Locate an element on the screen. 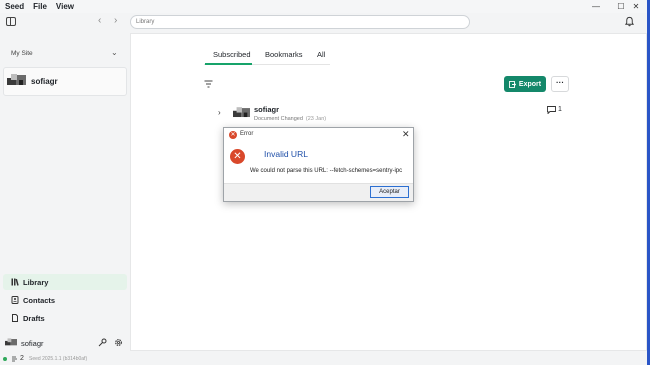 Image resolution: width=650 pixels, height=365 pixels. draft-file-icon is located at coordinates (15, 318).